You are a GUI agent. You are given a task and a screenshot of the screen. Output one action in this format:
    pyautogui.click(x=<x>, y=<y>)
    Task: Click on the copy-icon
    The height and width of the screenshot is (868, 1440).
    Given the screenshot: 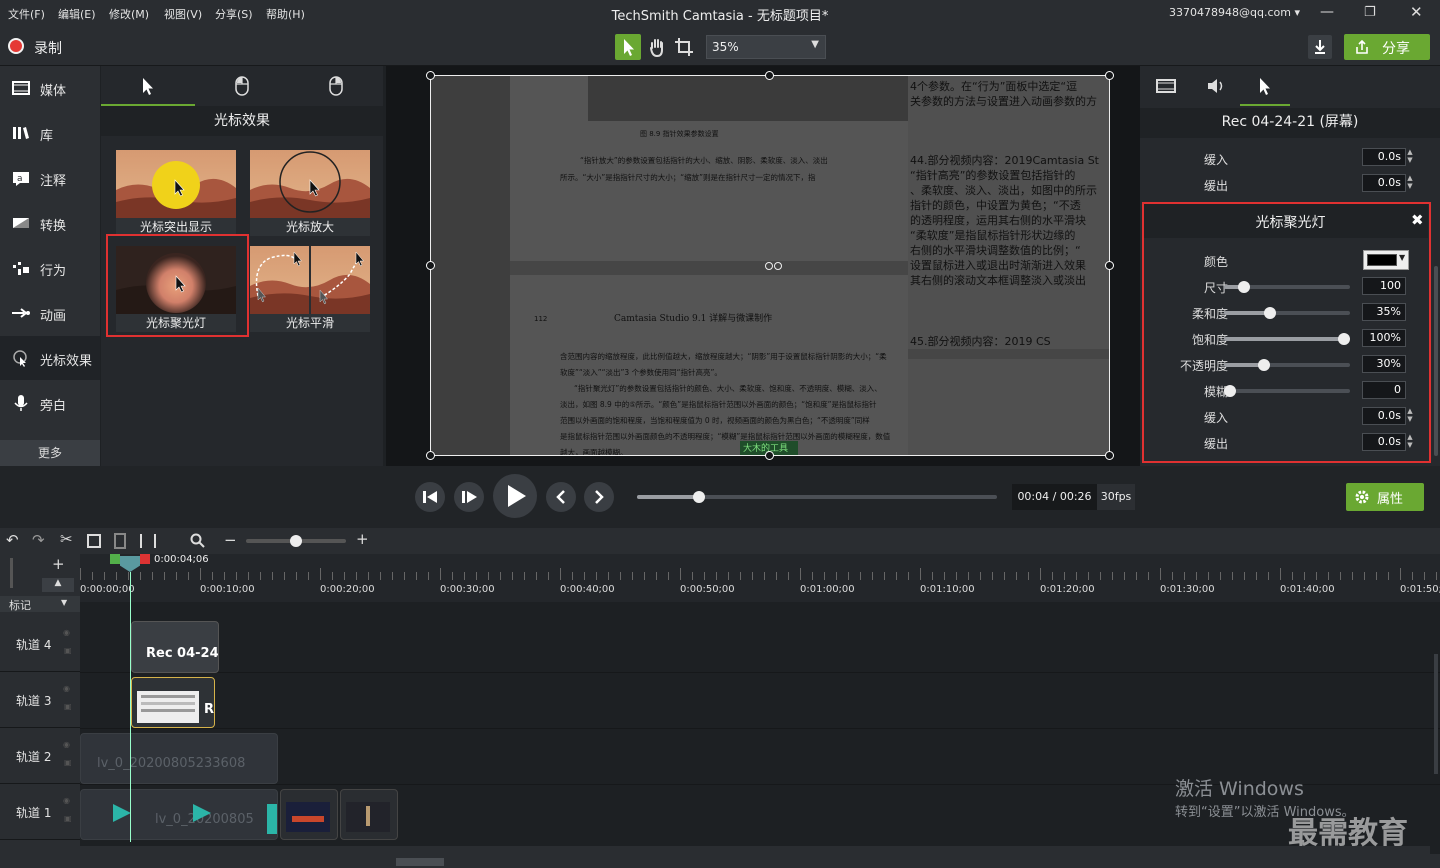 What is the action you would take?
    pyautogui.click(x=94, y=541)
    